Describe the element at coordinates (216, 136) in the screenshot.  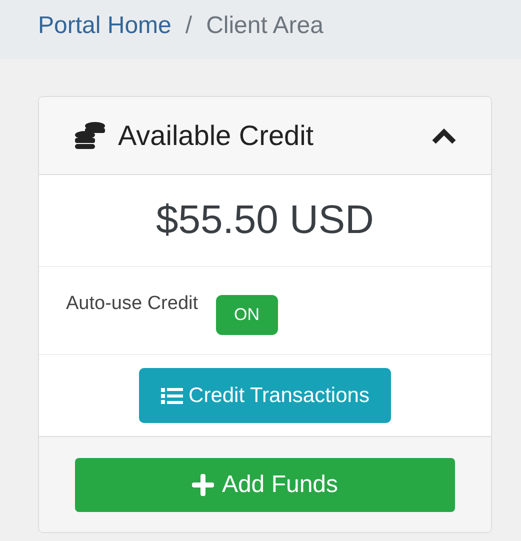
I see `panel-title: Available Credit` at that location.